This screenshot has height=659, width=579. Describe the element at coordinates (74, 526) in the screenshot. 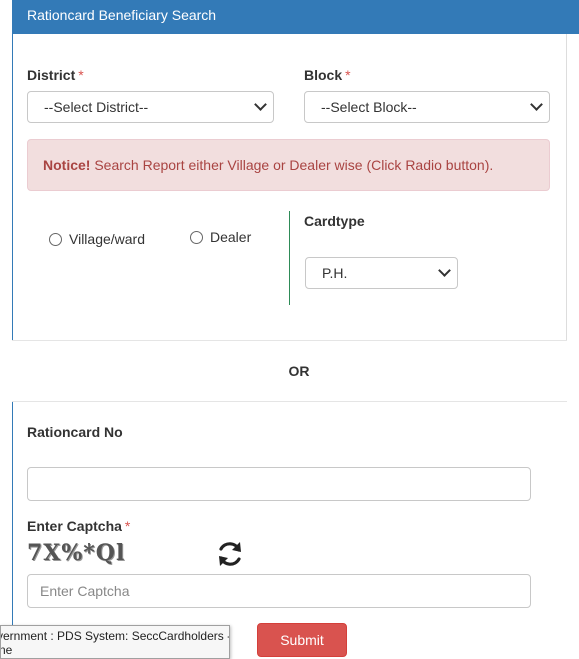

I see `captcha-label-text: Enter Captcha` at that location.